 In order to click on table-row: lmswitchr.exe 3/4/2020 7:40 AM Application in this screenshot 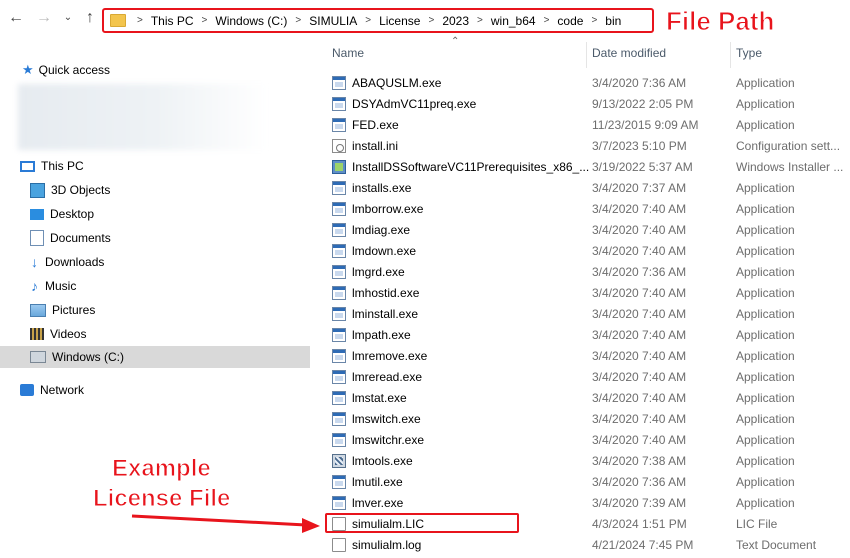, I will do `click(588, 440)`.